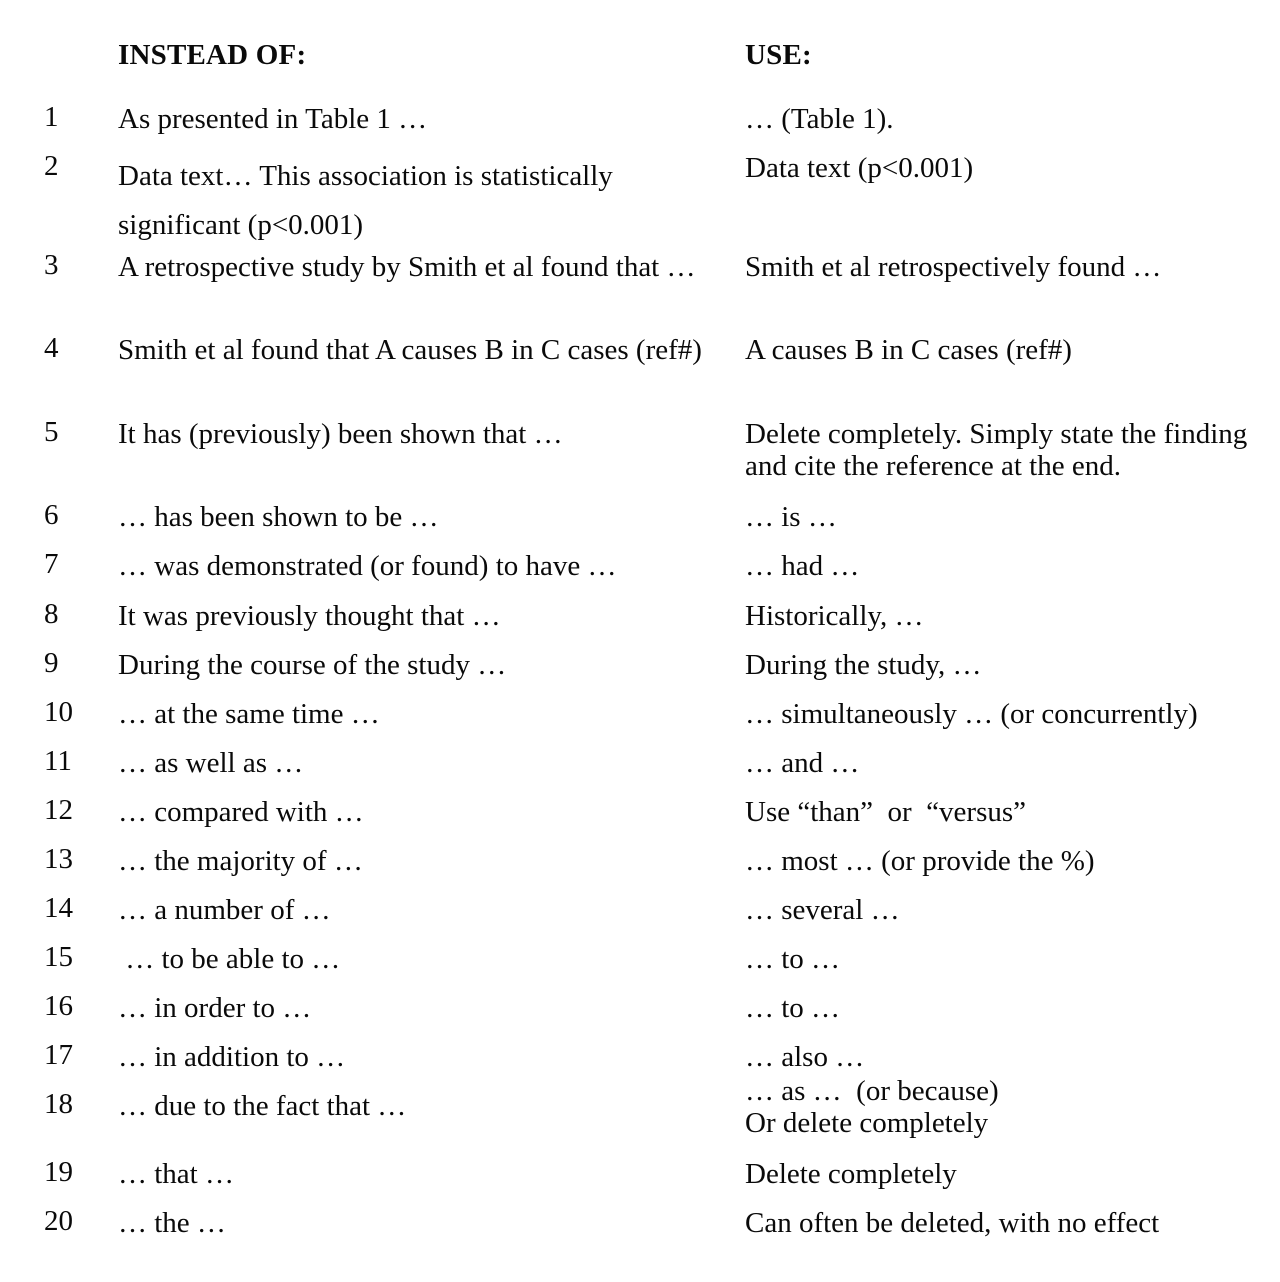 The image size is (1280, 1282). Describe the element at coordinates (886, 812) in the screenshot. I see `use-text: Use “than” or “versus”` at that location.